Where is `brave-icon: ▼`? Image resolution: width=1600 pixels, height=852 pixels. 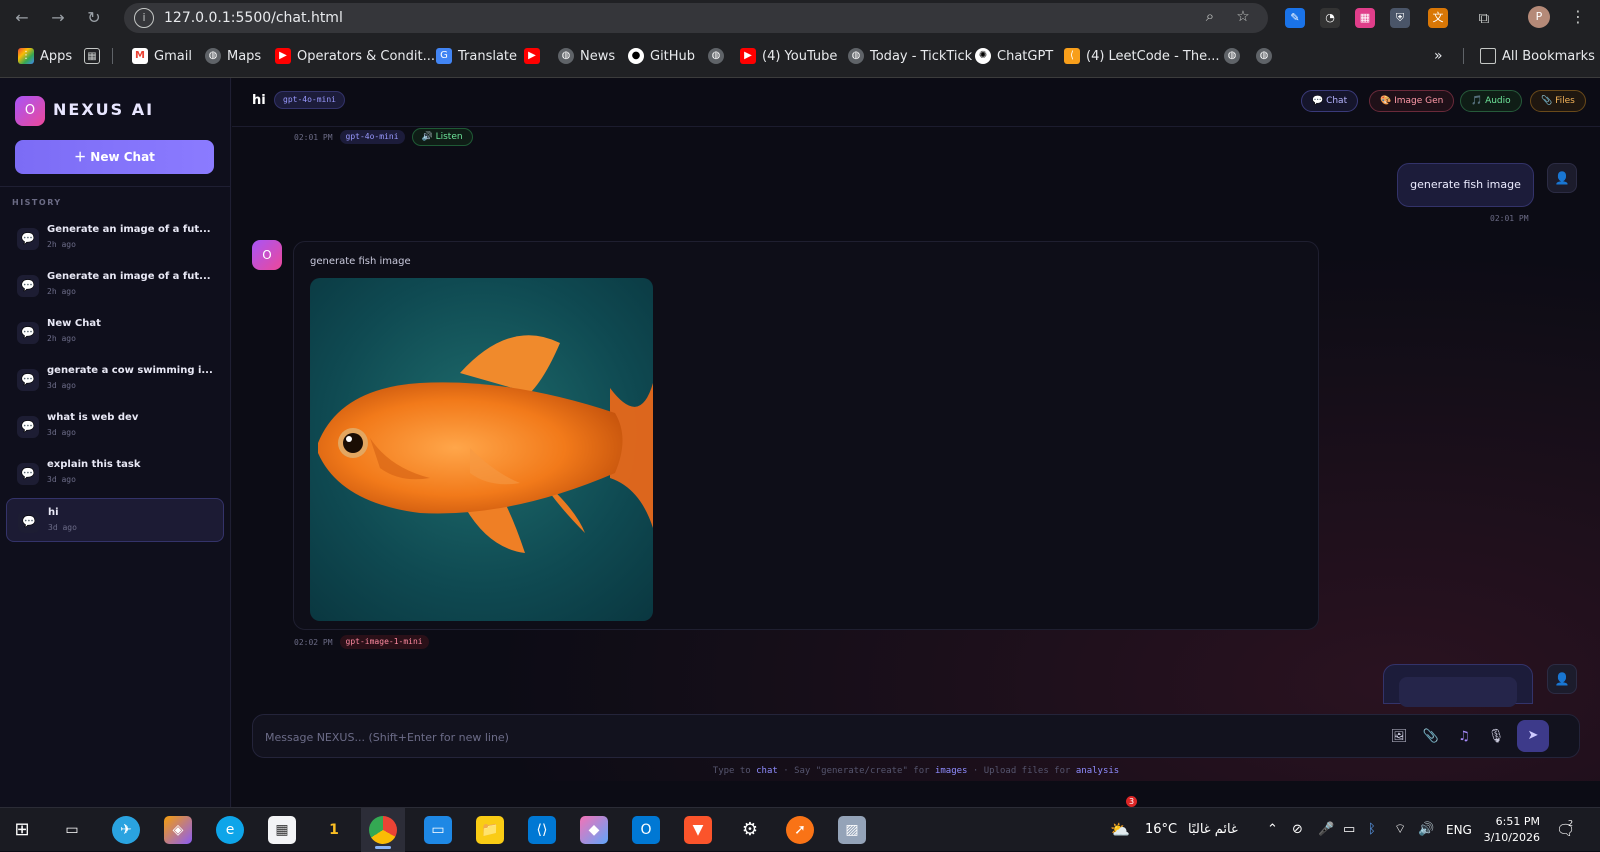
brave-icon: ▼ is located at coordinates (698, 830).